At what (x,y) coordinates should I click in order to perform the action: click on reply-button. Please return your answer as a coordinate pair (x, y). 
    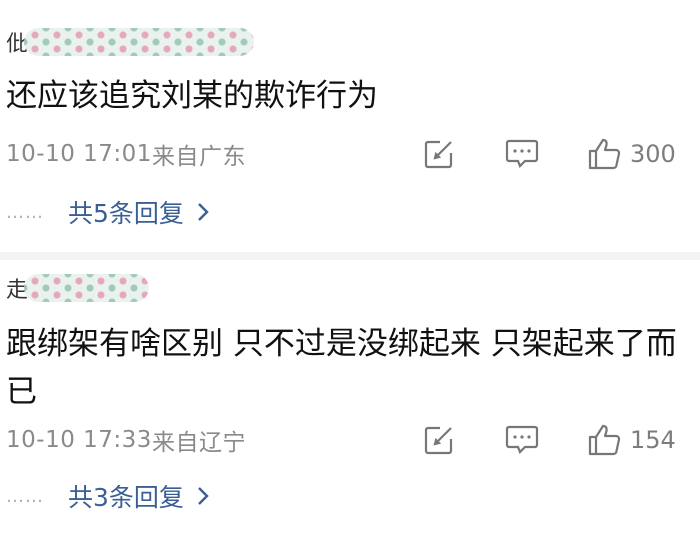
    Looking at the image, I should click on (522, 440).